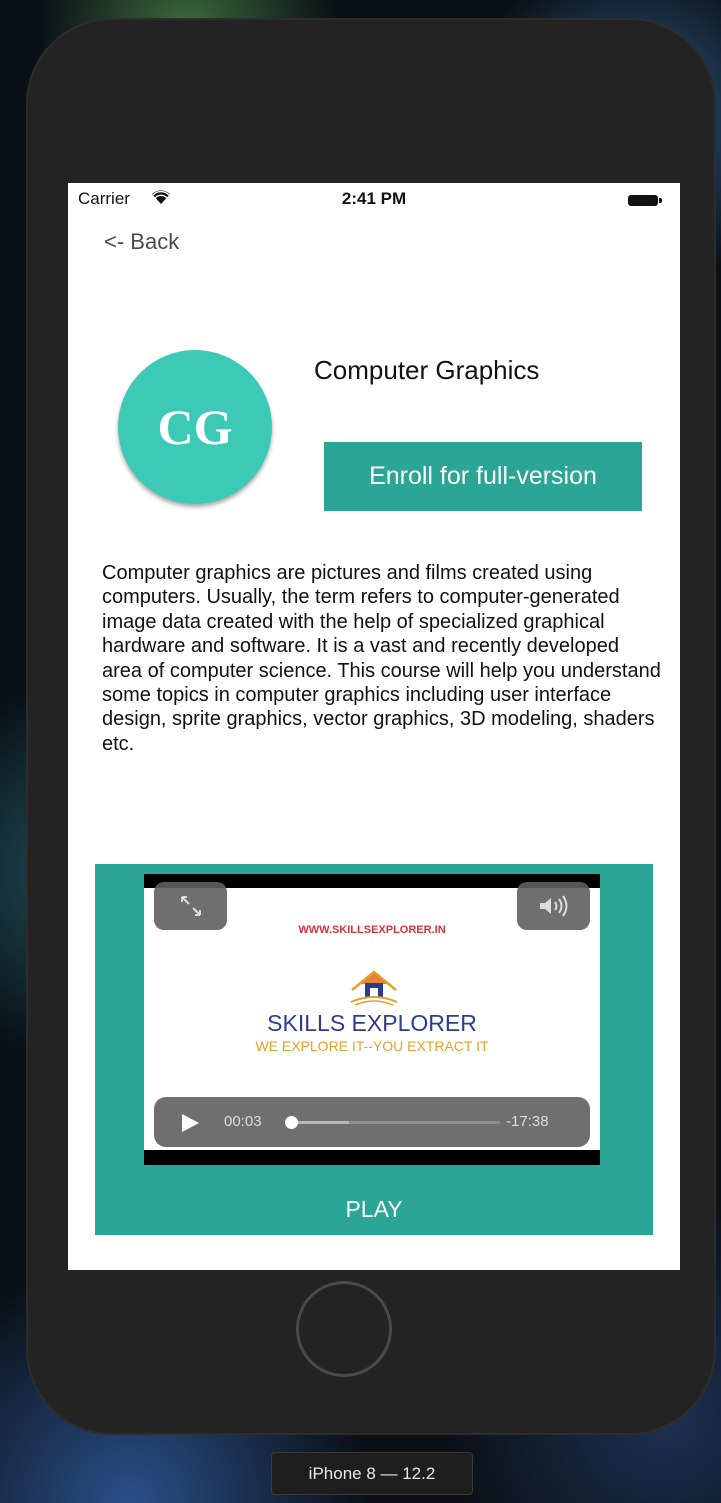  What do you see at coordinates (372, 1023) in the screenshot?
I see `video-brand-name: SKILLS EXPLORER` at bounding box center [372, 1023].